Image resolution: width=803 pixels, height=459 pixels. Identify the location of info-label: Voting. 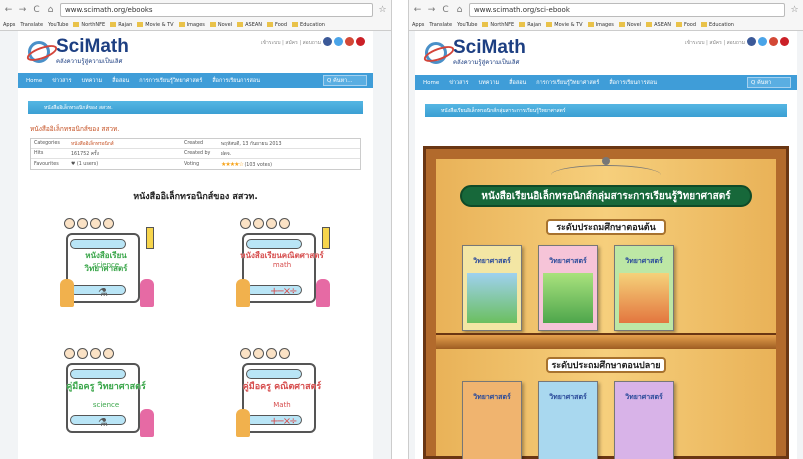
(192, 164).